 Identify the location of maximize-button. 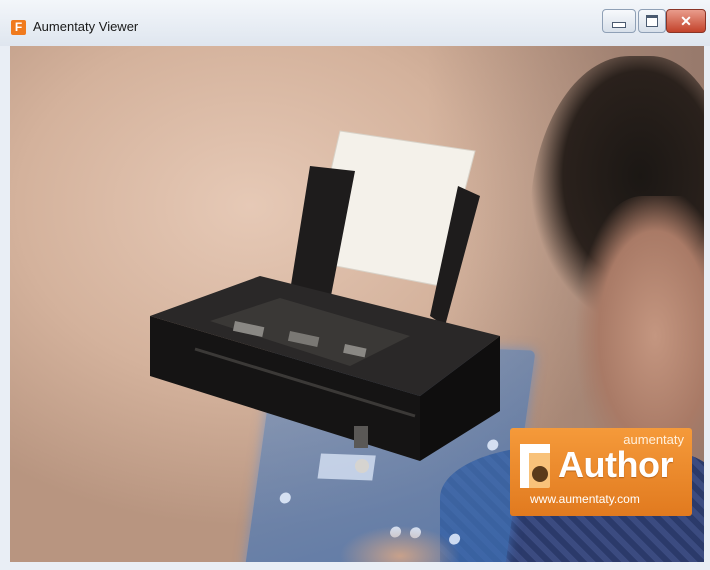
(652, 21).